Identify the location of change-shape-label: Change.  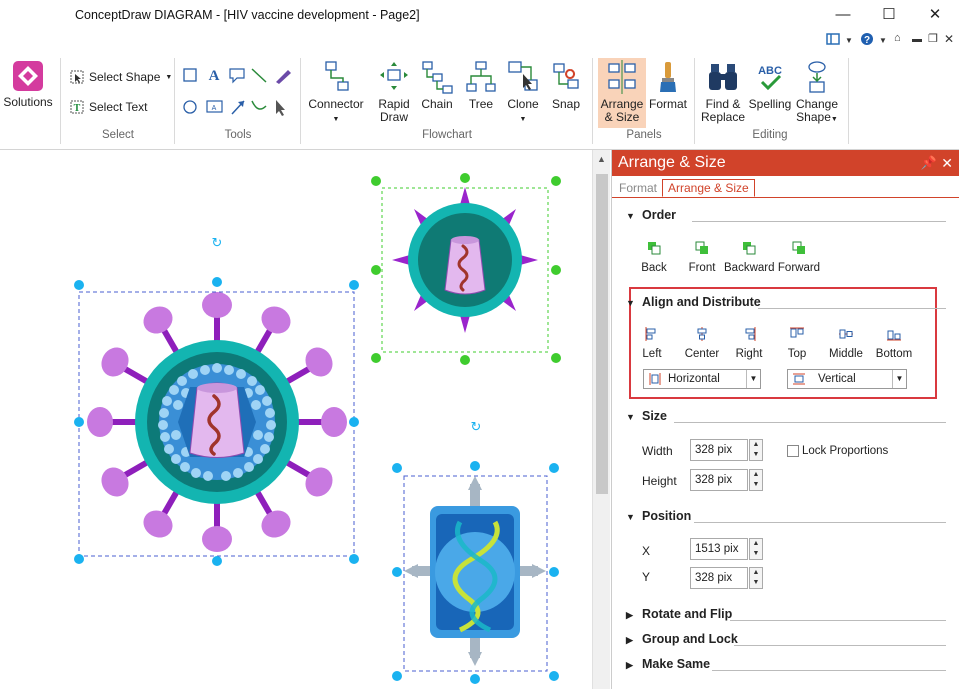
(817, 104).